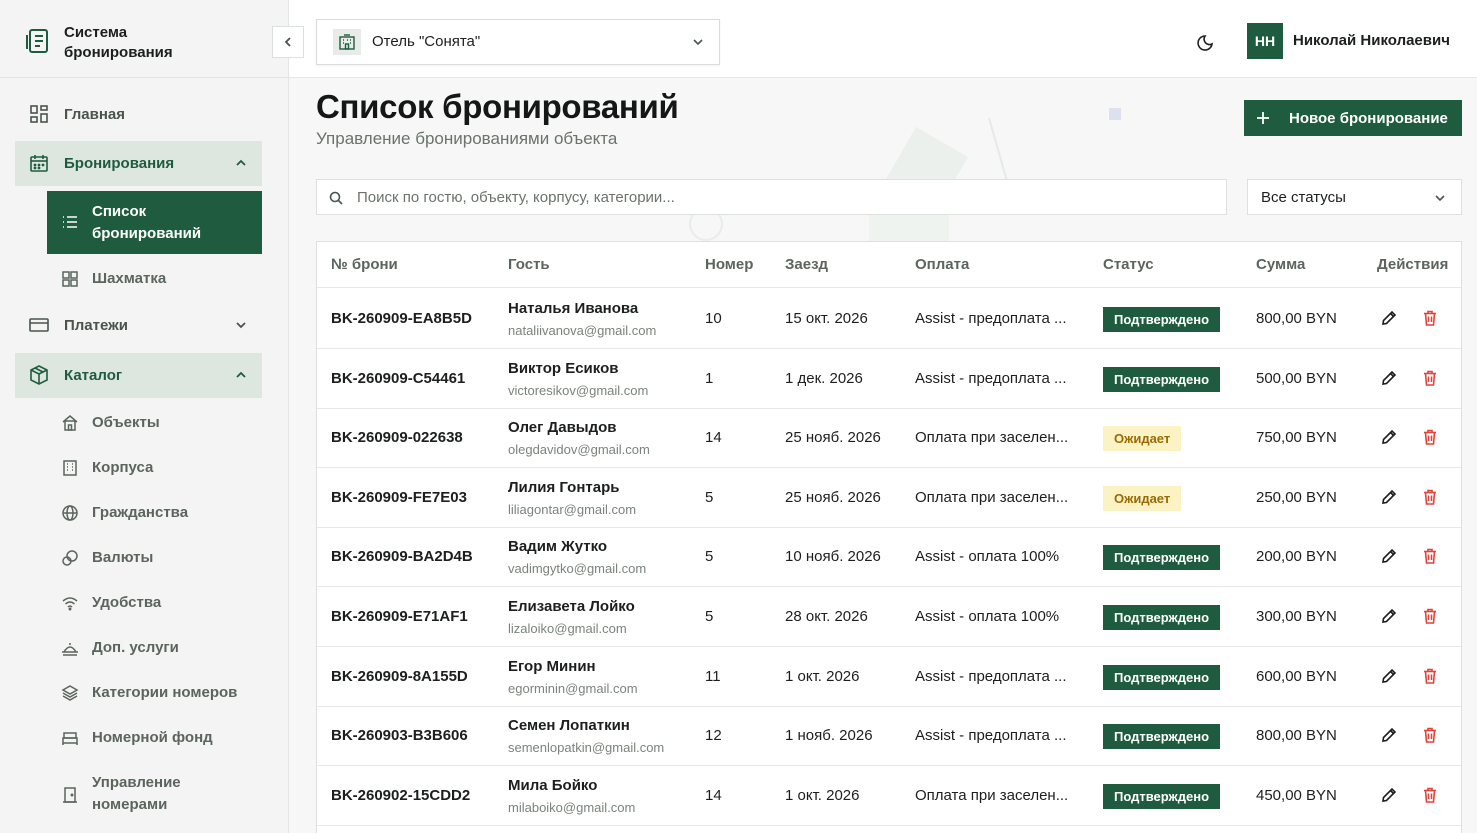 This screenshot has width=1477, height=833. What do you see at coordinates (70, 795) in the screenshot?
I see `door-icon` at bounding box center [70, 795].